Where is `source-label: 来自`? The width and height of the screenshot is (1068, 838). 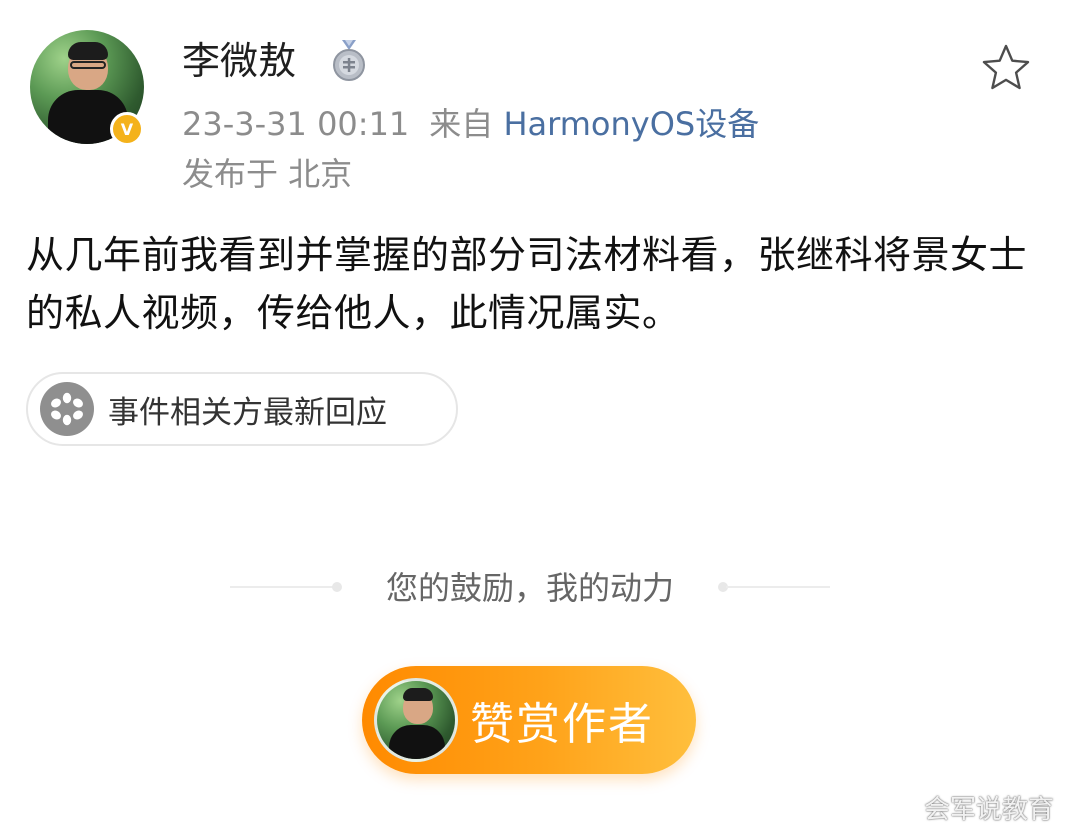 source-label: 来自 is located at coordinates (461, 124).